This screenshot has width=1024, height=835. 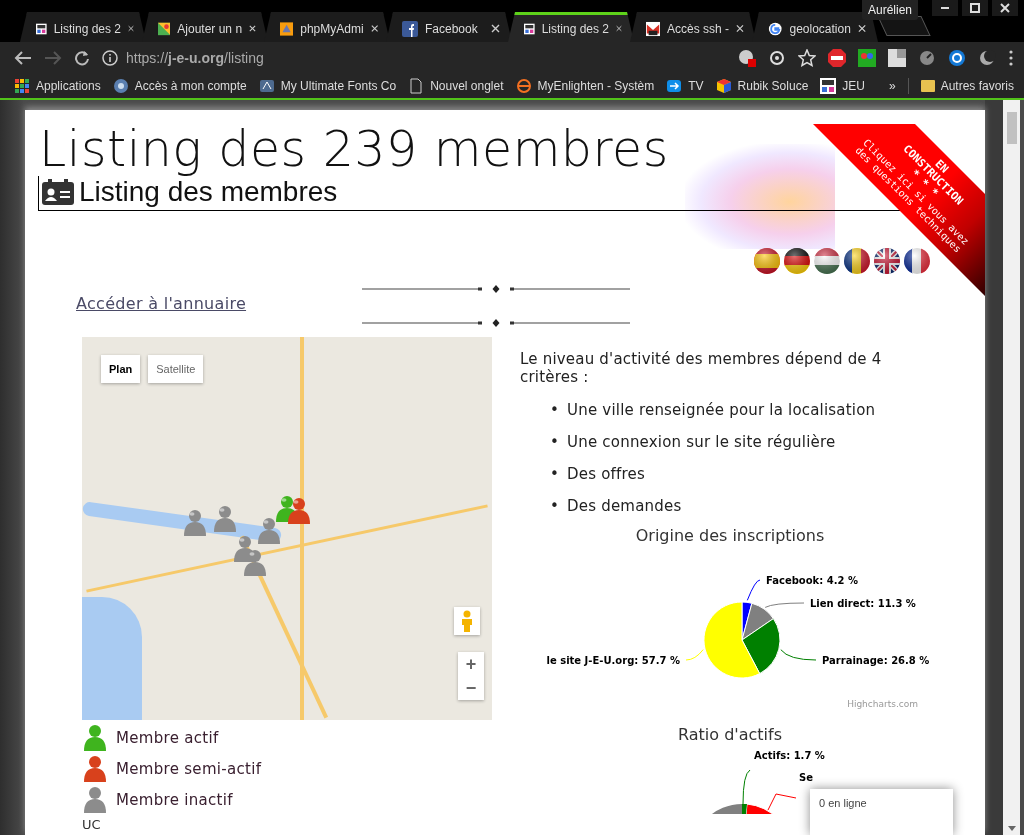 I want to click on chart-title: Origine des inscriptions, so click(x=730, y=535).